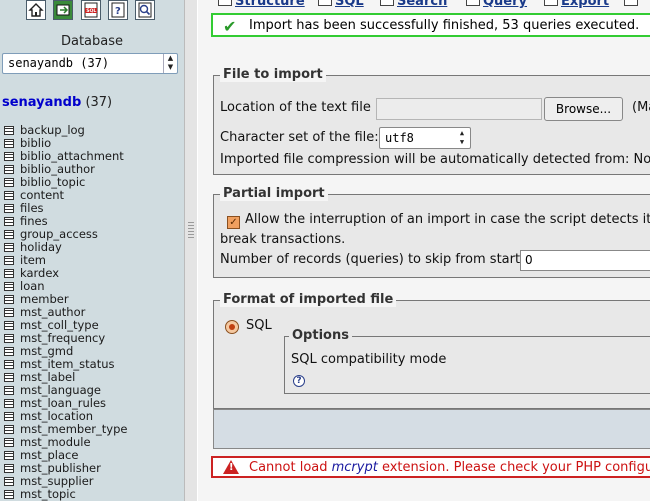 This screenshot has height=501, width=650. I want to click on file-path-input, so click(459, 109).